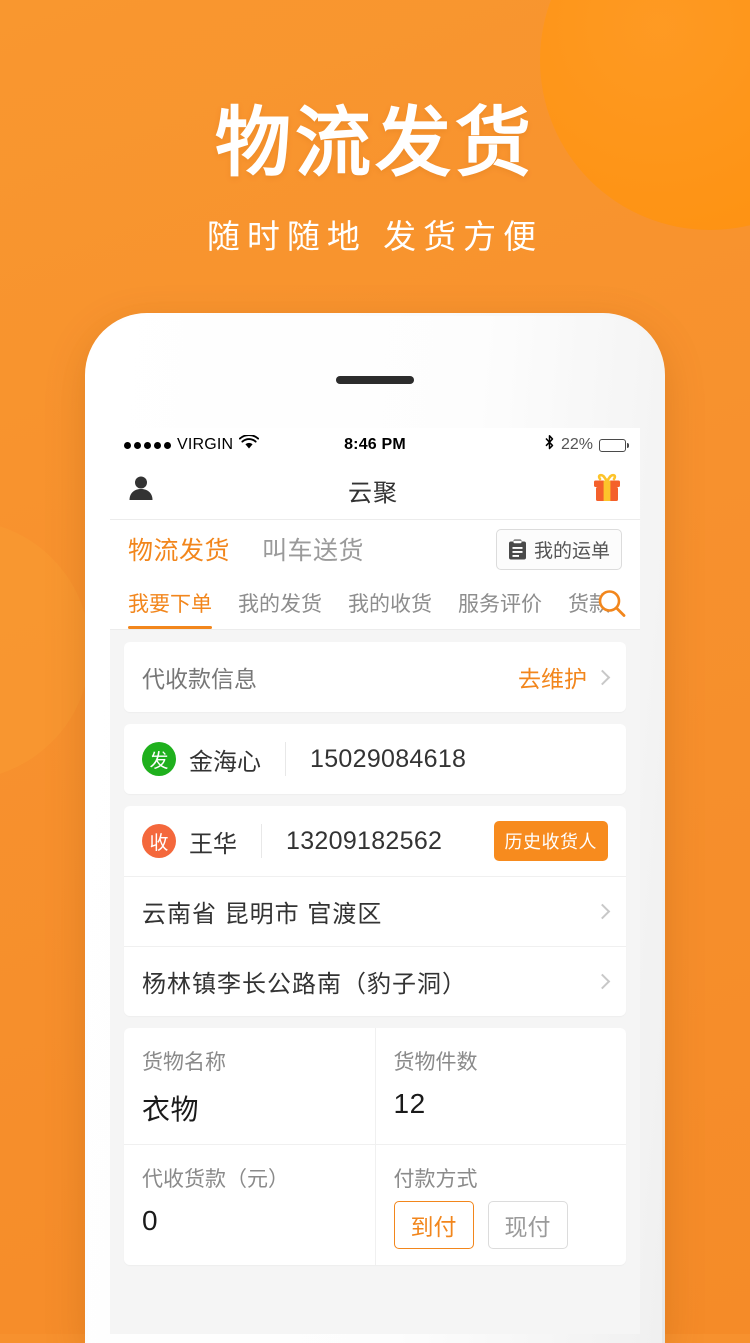 This screenshot has height=1343, width=750. I want to click on goods-count-value: 12, so click(409, 1103).